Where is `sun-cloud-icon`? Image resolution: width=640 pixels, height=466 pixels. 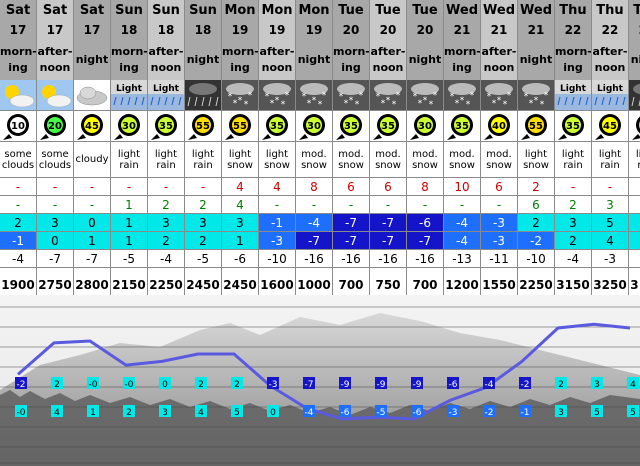
sun-cloud-icon is located at coordinates (55, 95).